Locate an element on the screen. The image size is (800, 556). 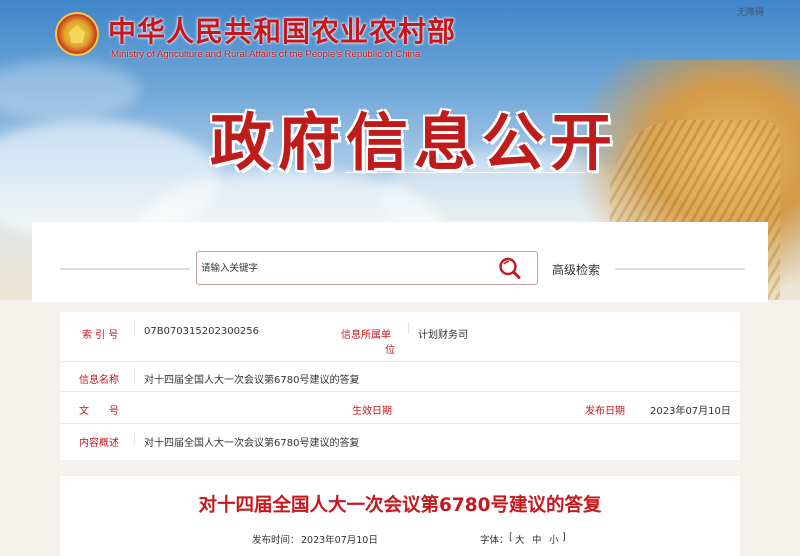
search-input is located at coordinates (341, 268).